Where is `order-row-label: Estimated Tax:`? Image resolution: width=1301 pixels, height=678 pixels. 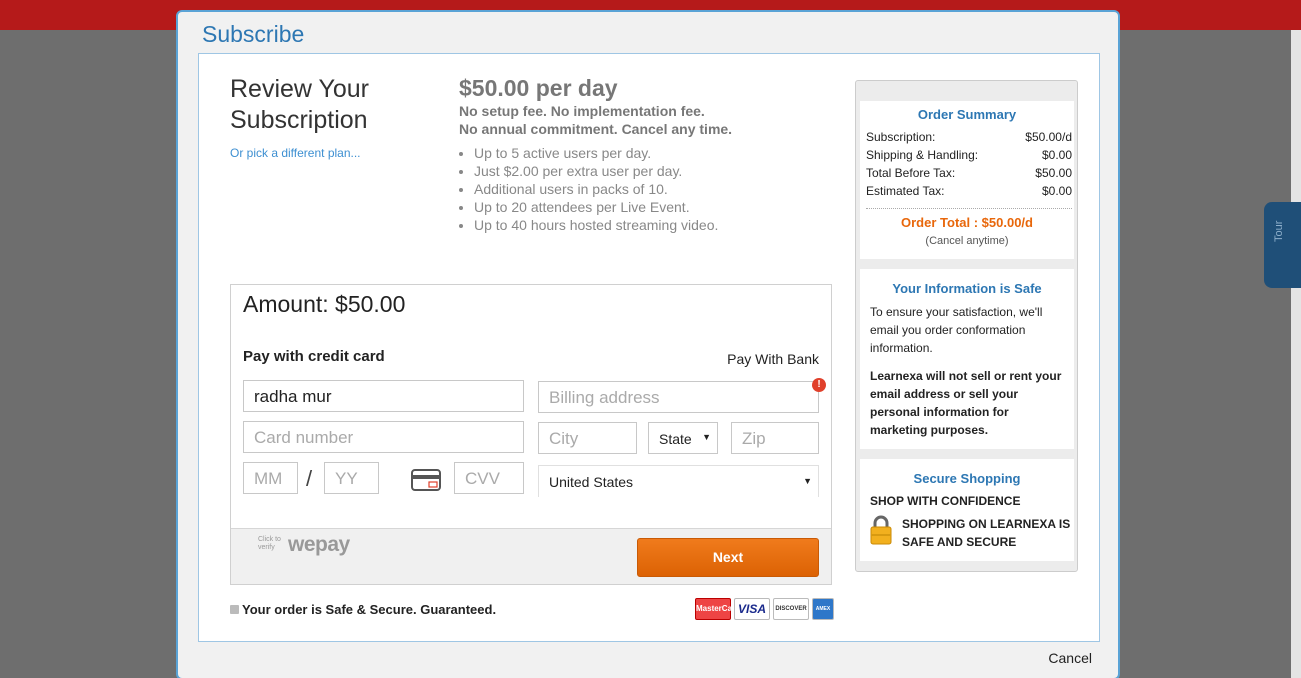 order-row-label: Estimated Tax: is located at coordinates (905, 191).